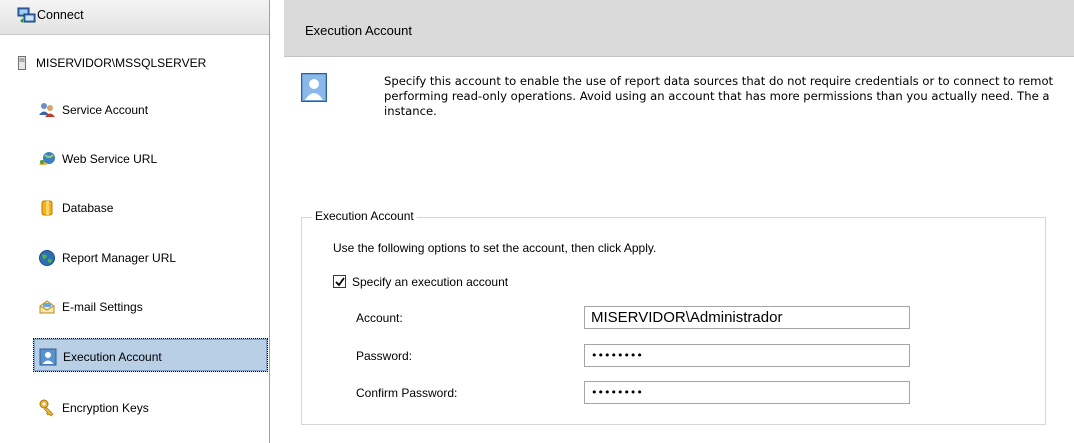 The height and width of the screenshot is (443, 1074). What do you see at coordinates (47, 110) in the screenshot?
I see `users-icon` at bounding box center [47, 110].